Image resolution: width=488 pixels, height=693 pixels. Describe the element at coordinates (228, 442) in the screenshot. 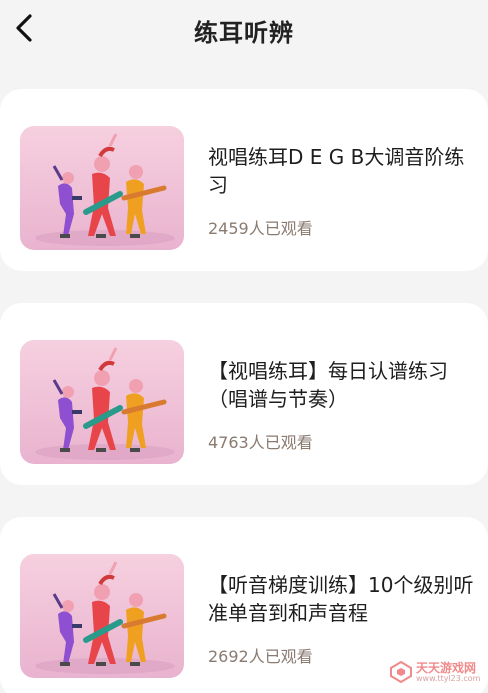

I see `view-count-number: 4763` at that location.